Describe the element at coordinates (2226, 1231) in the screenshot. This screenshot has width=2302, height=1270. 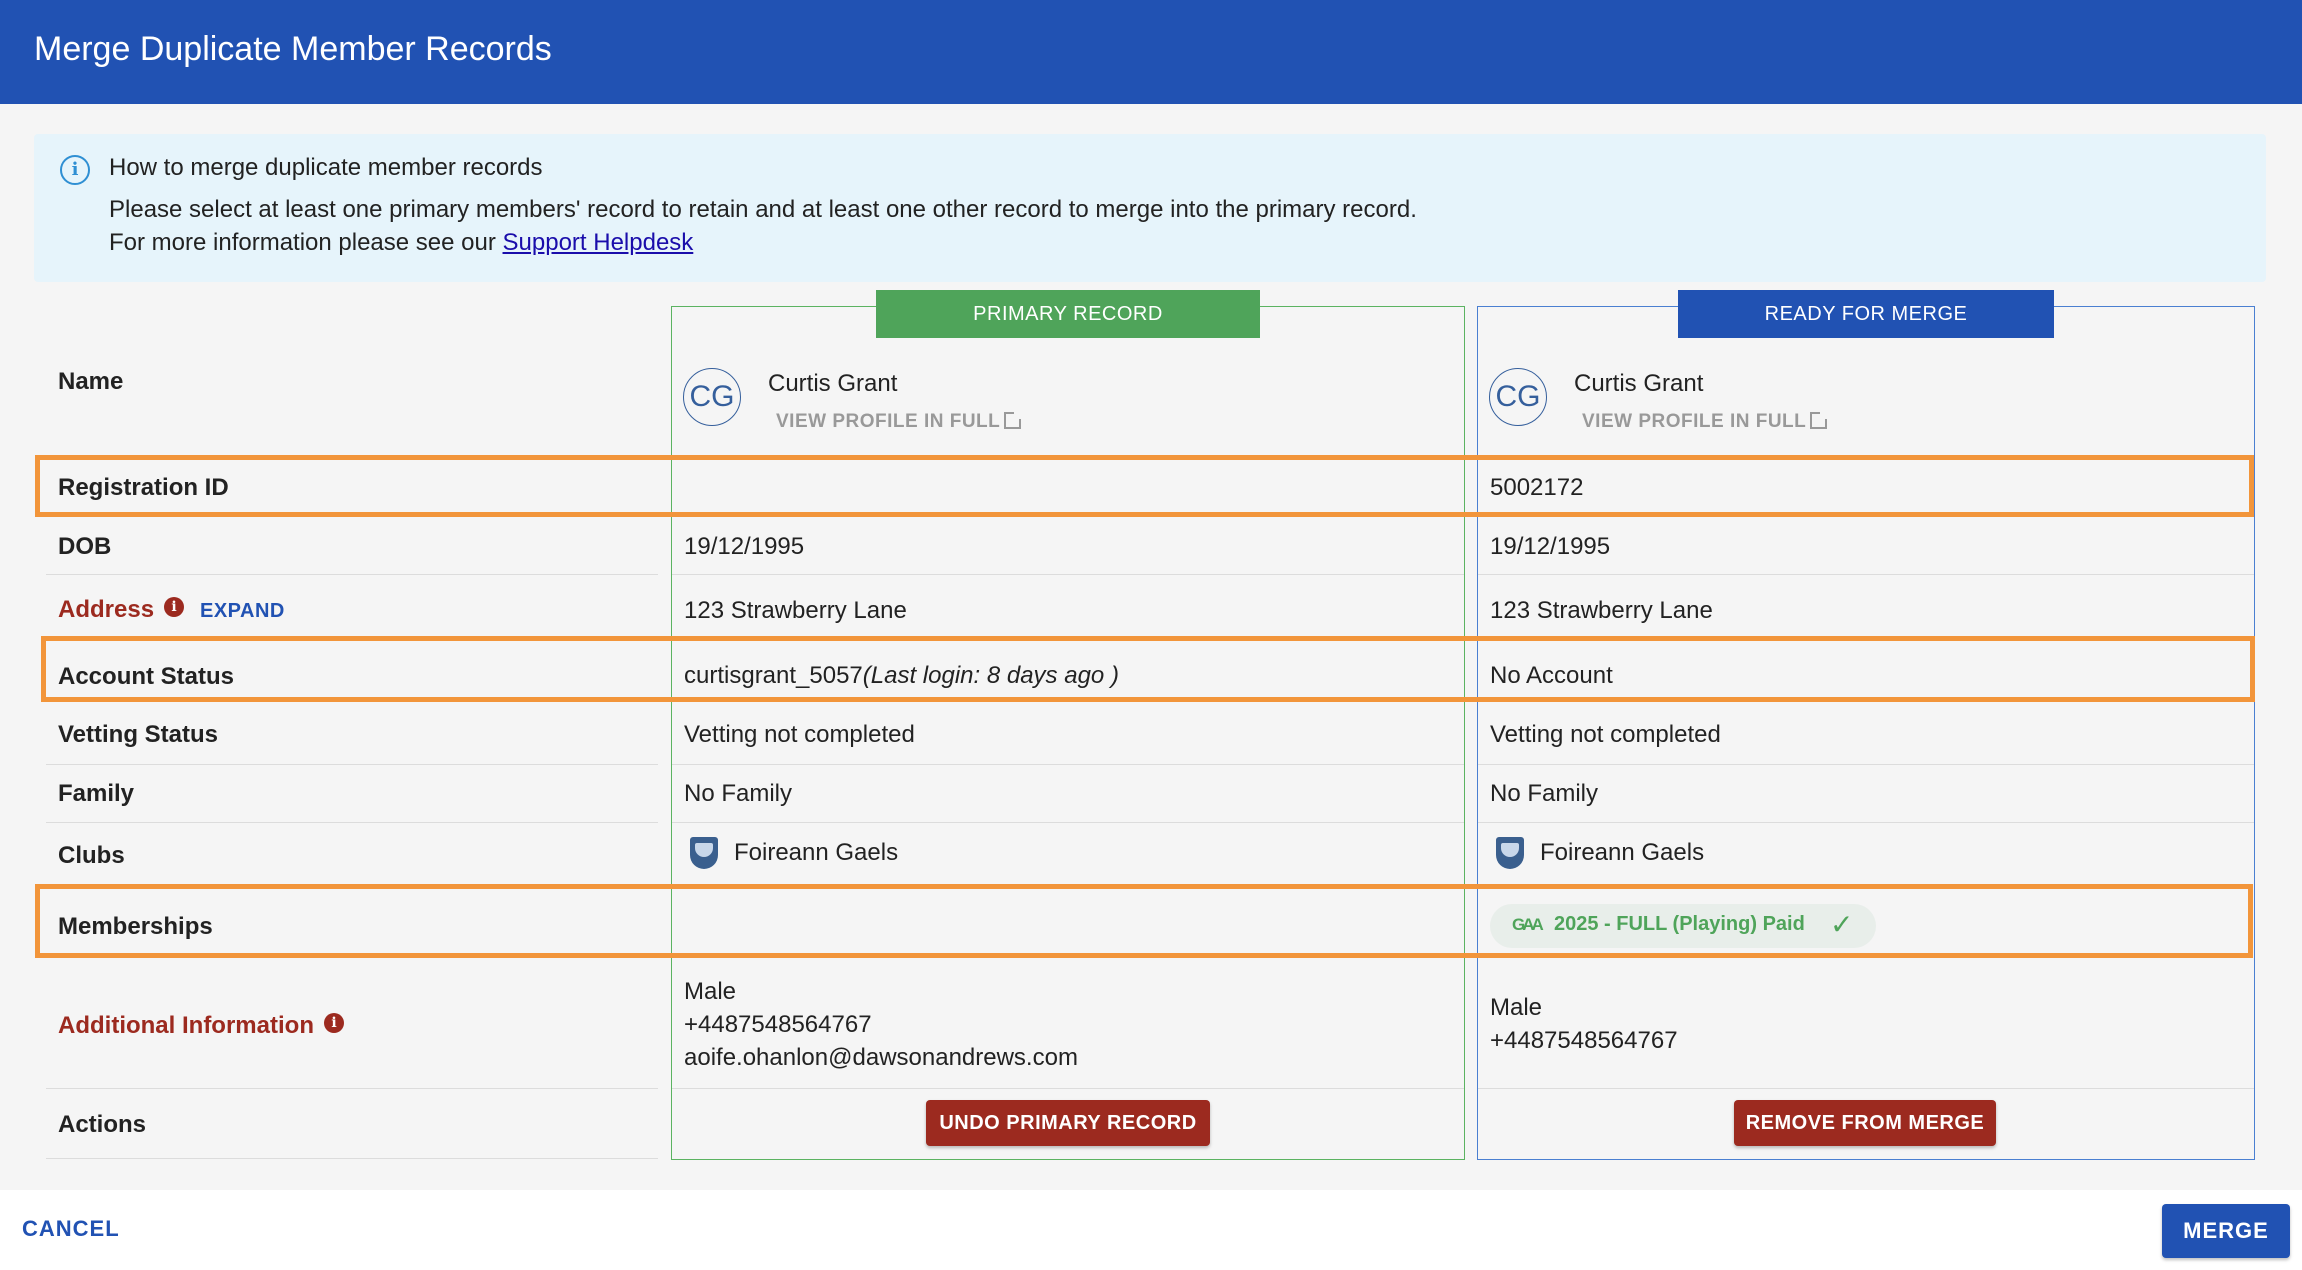
I see `merge-button: MERGE` at that location.